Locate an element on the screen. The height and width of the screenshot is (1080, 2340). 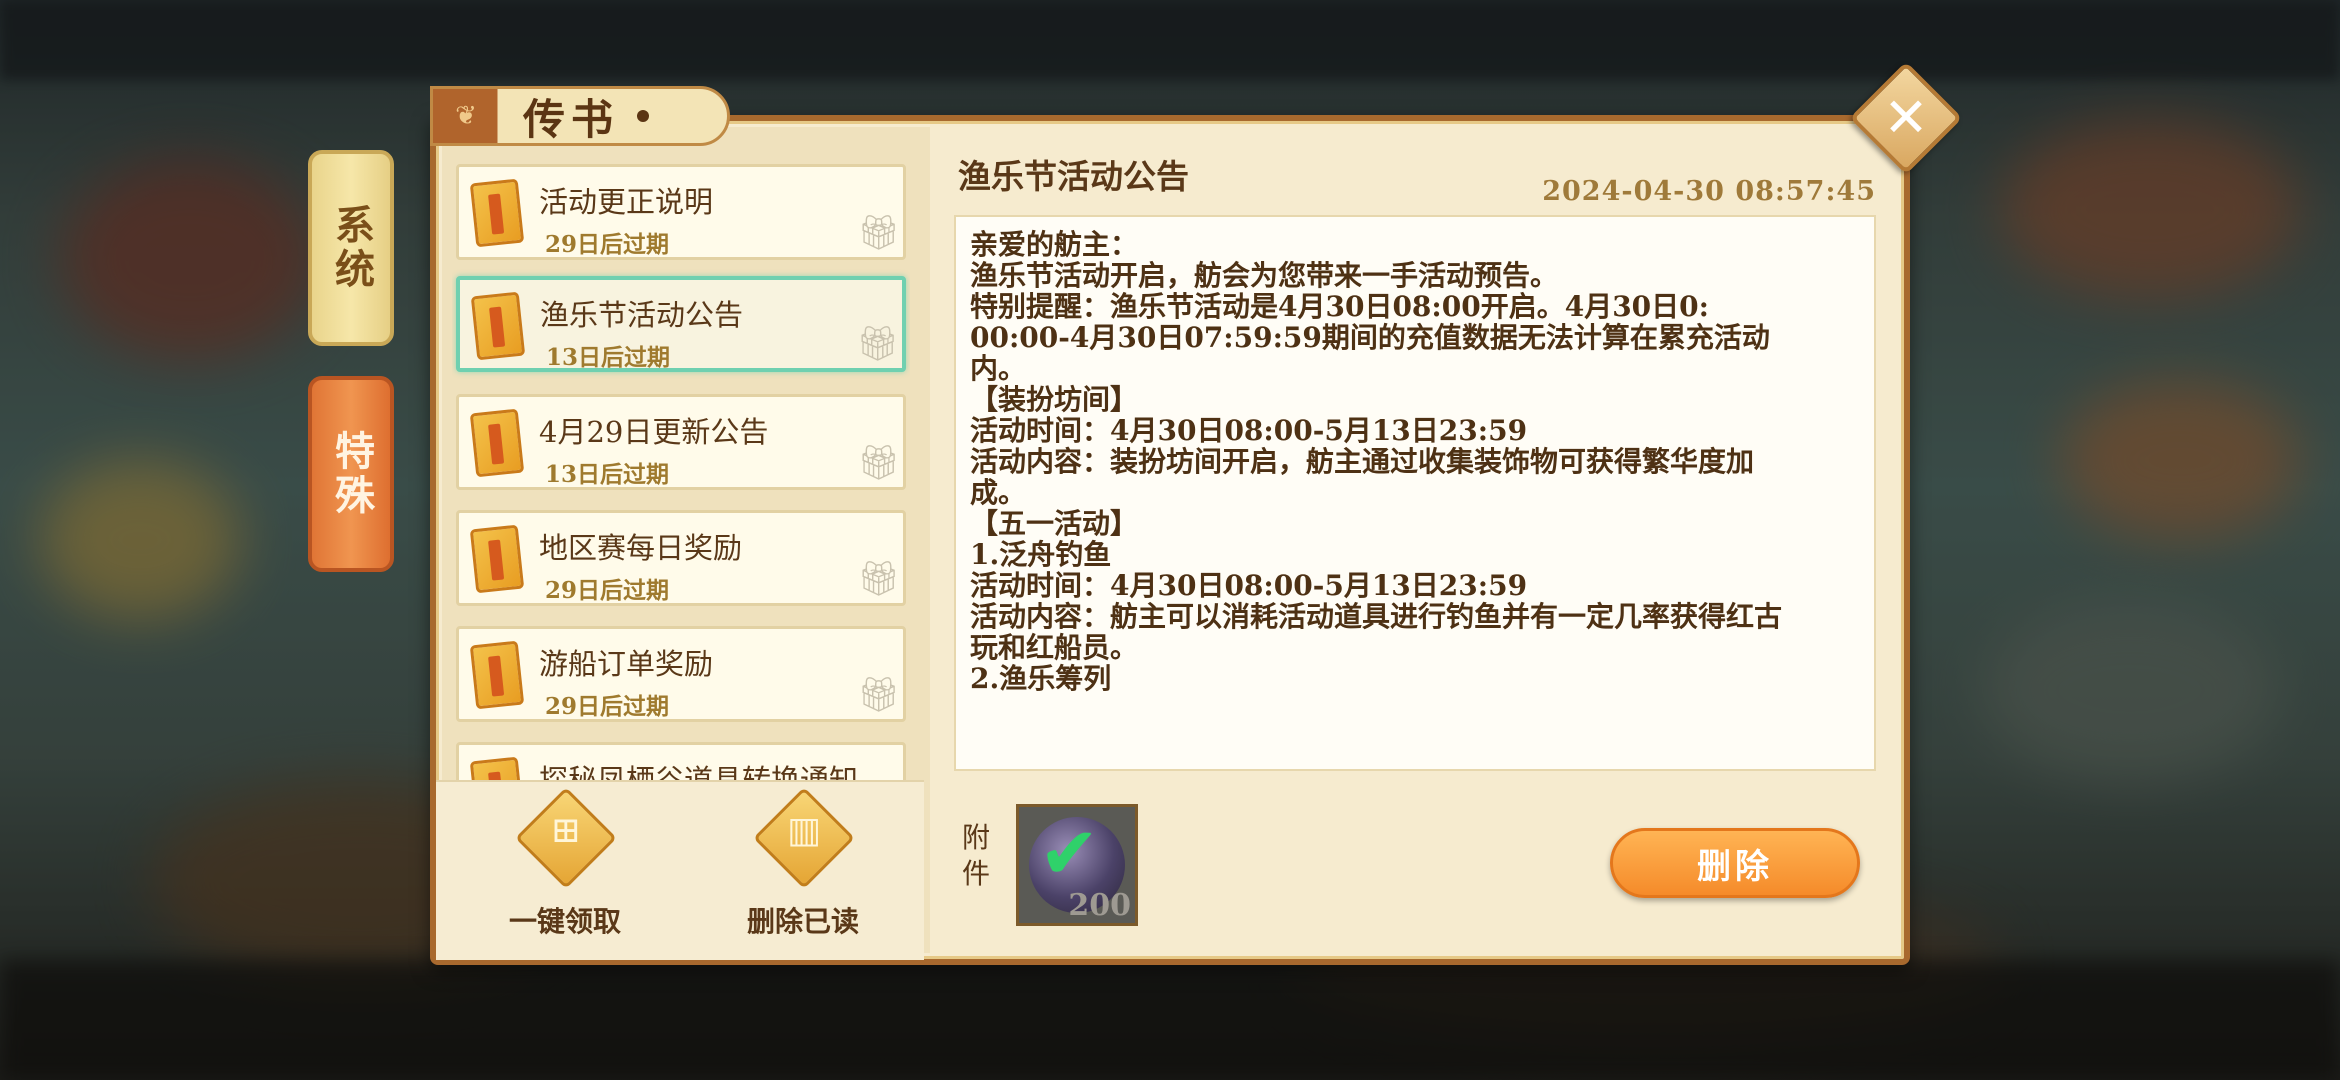
delete-button: 删除 is located at coordinates (1735, 863).